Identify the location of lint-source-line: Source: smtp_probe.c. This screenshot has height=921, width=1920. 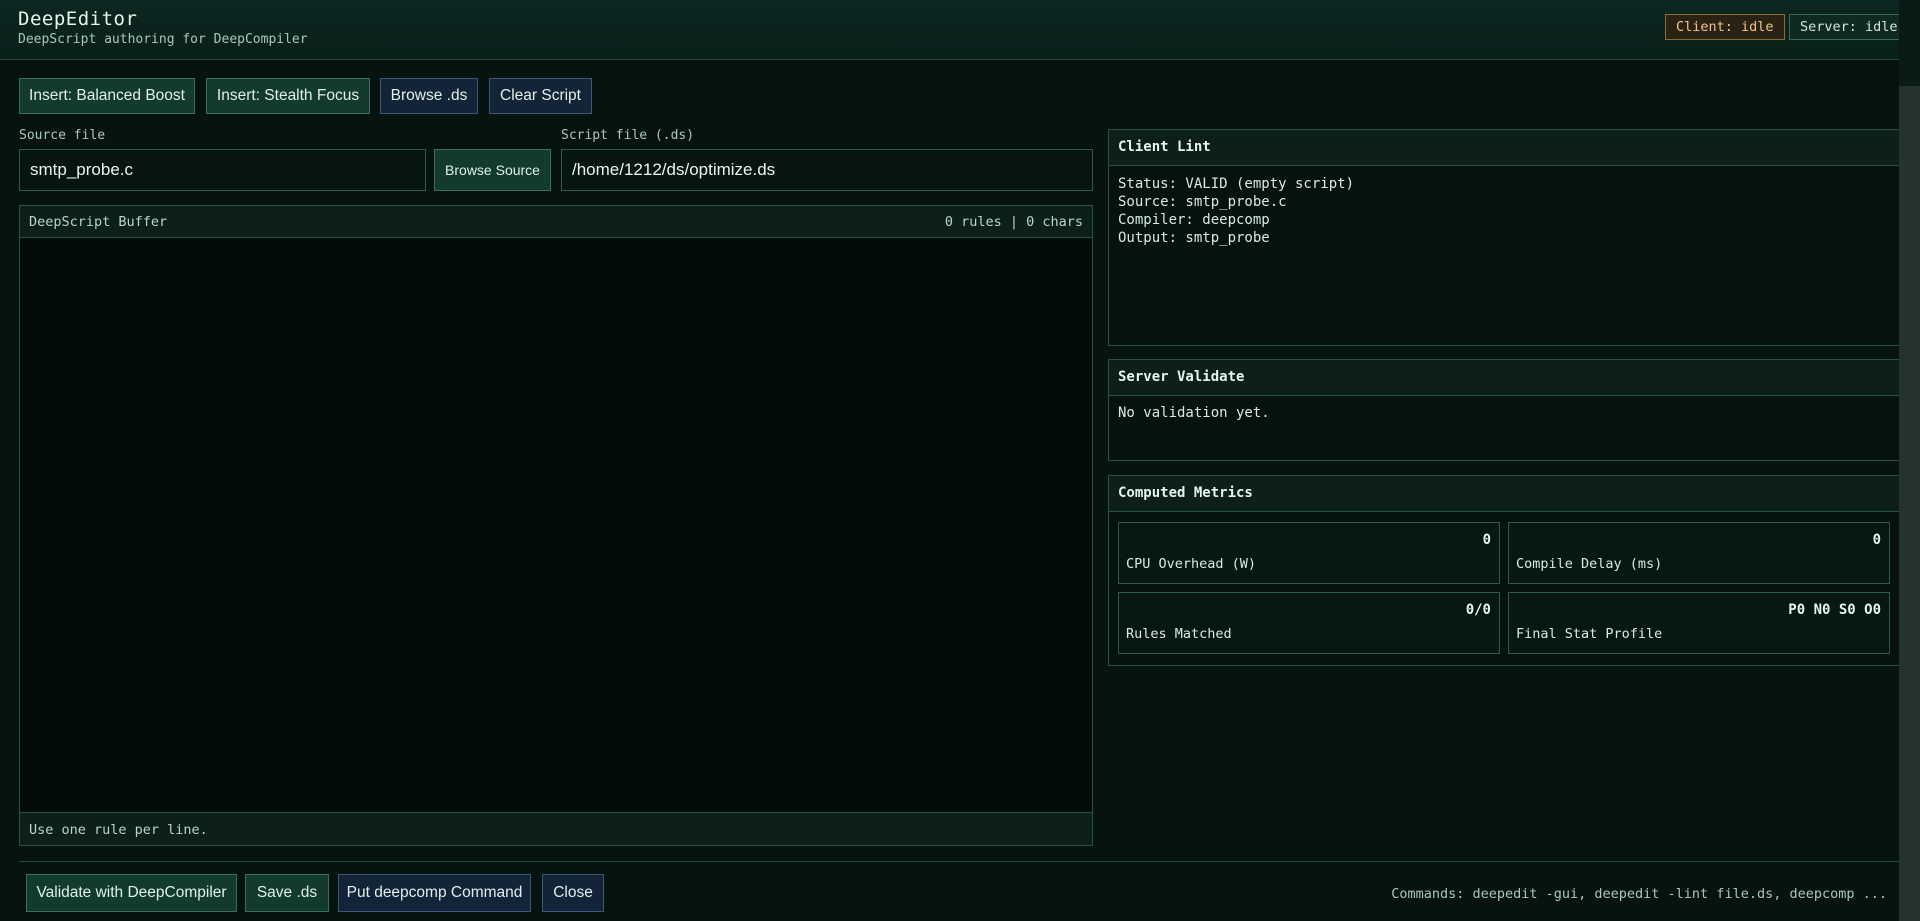
(1202, 202).